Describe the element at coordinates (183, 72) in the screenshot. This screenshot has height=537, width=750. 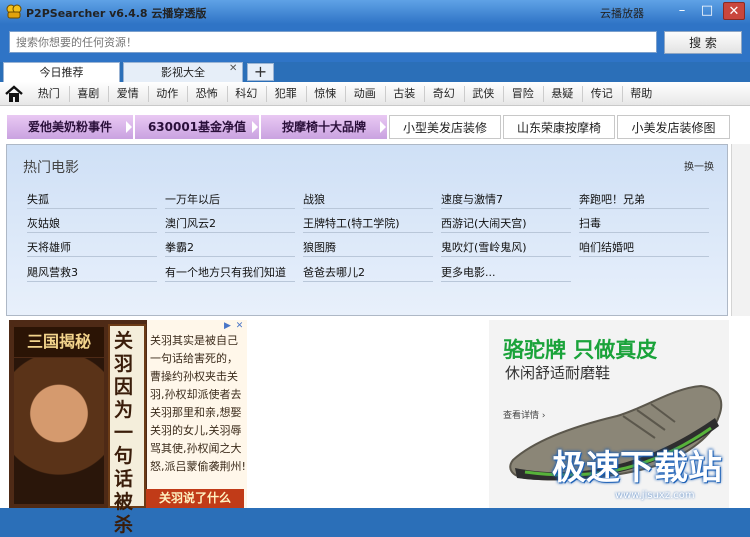
I see `tab-movie-library: 影视大全` at that location.